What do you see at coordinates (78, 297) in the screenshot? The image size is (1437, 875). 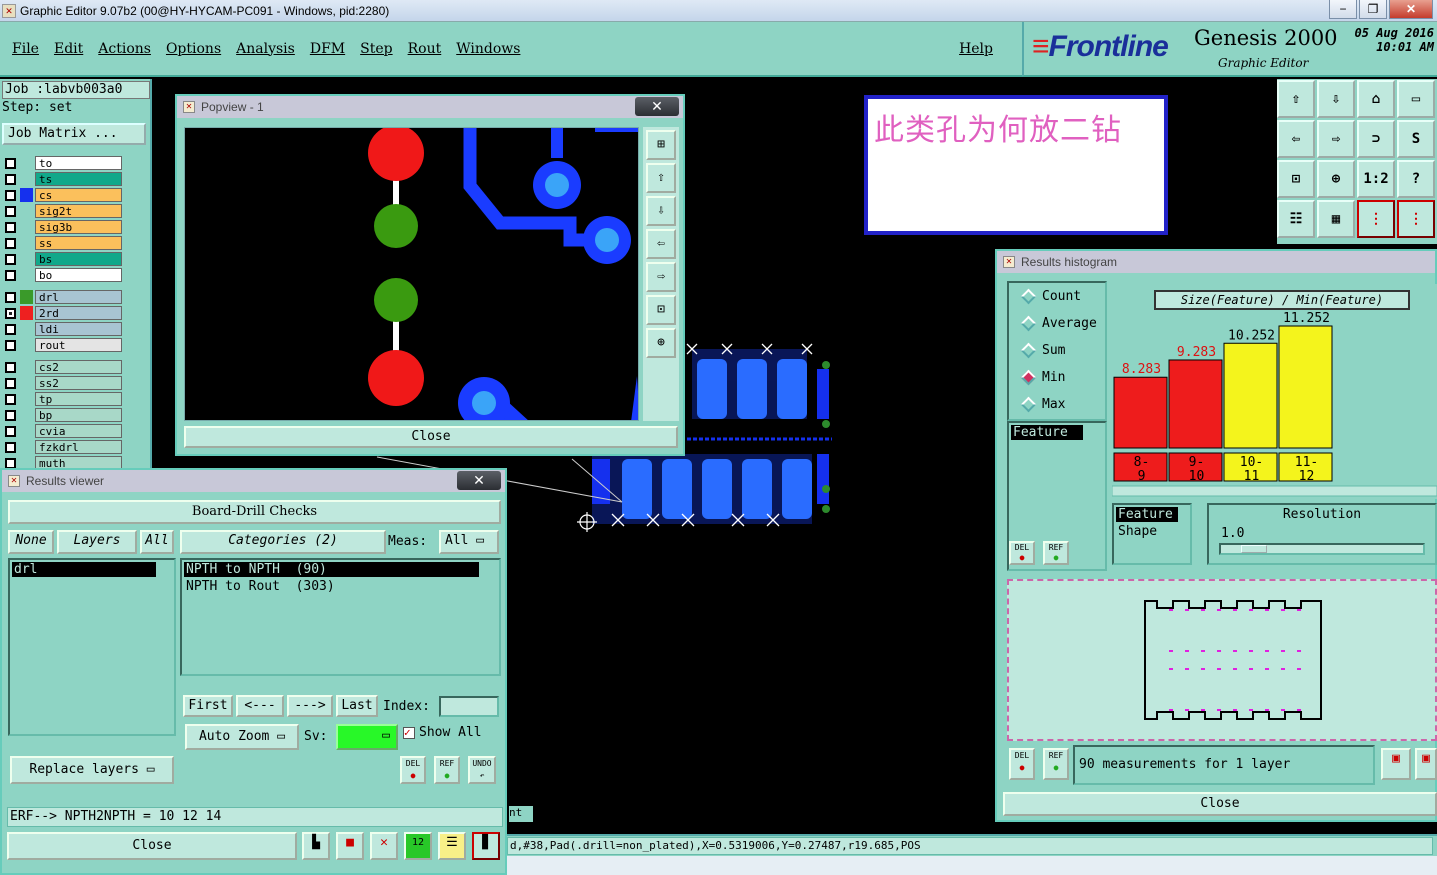 I see `layer-name: drl` at bounding box center [78, 297].